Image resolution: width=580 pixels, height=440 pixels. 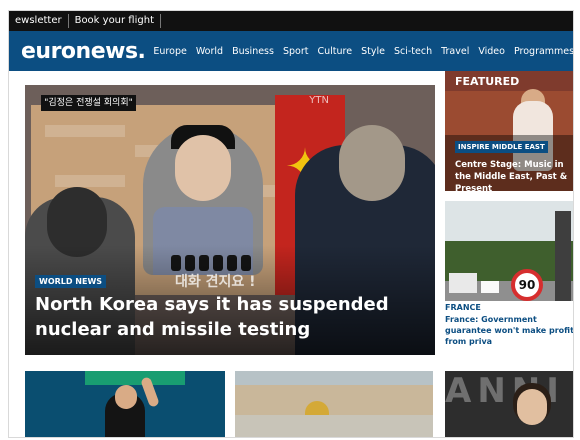 I want to click on featured-tag: INSPIRE MIDDLE EAST, so click(x=501, y=147).